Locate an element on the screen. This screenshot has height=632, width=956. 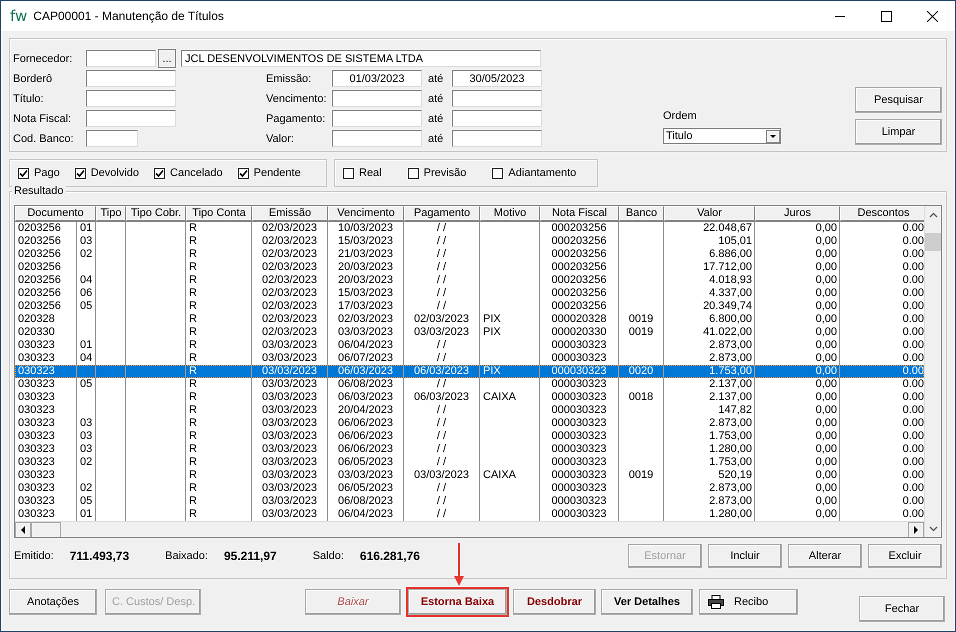
checkbox-label: Real is located at coordinates (370, 173).